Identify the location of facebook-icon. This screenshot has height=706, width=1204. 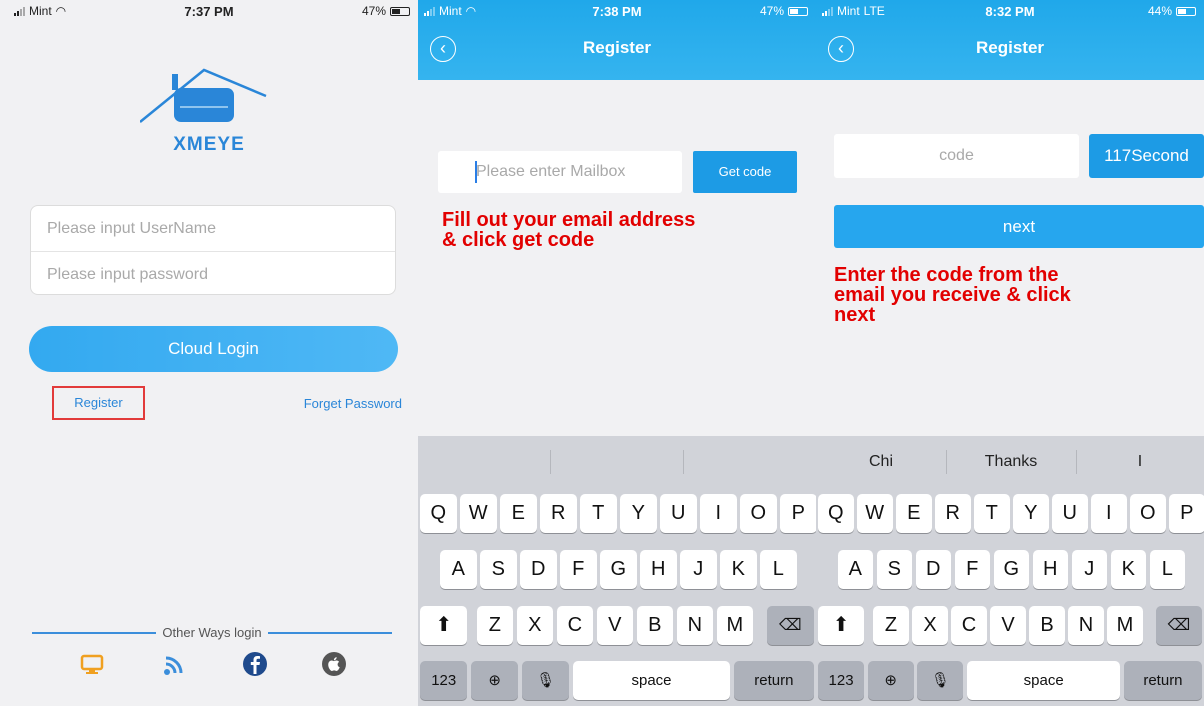
(255, 664).